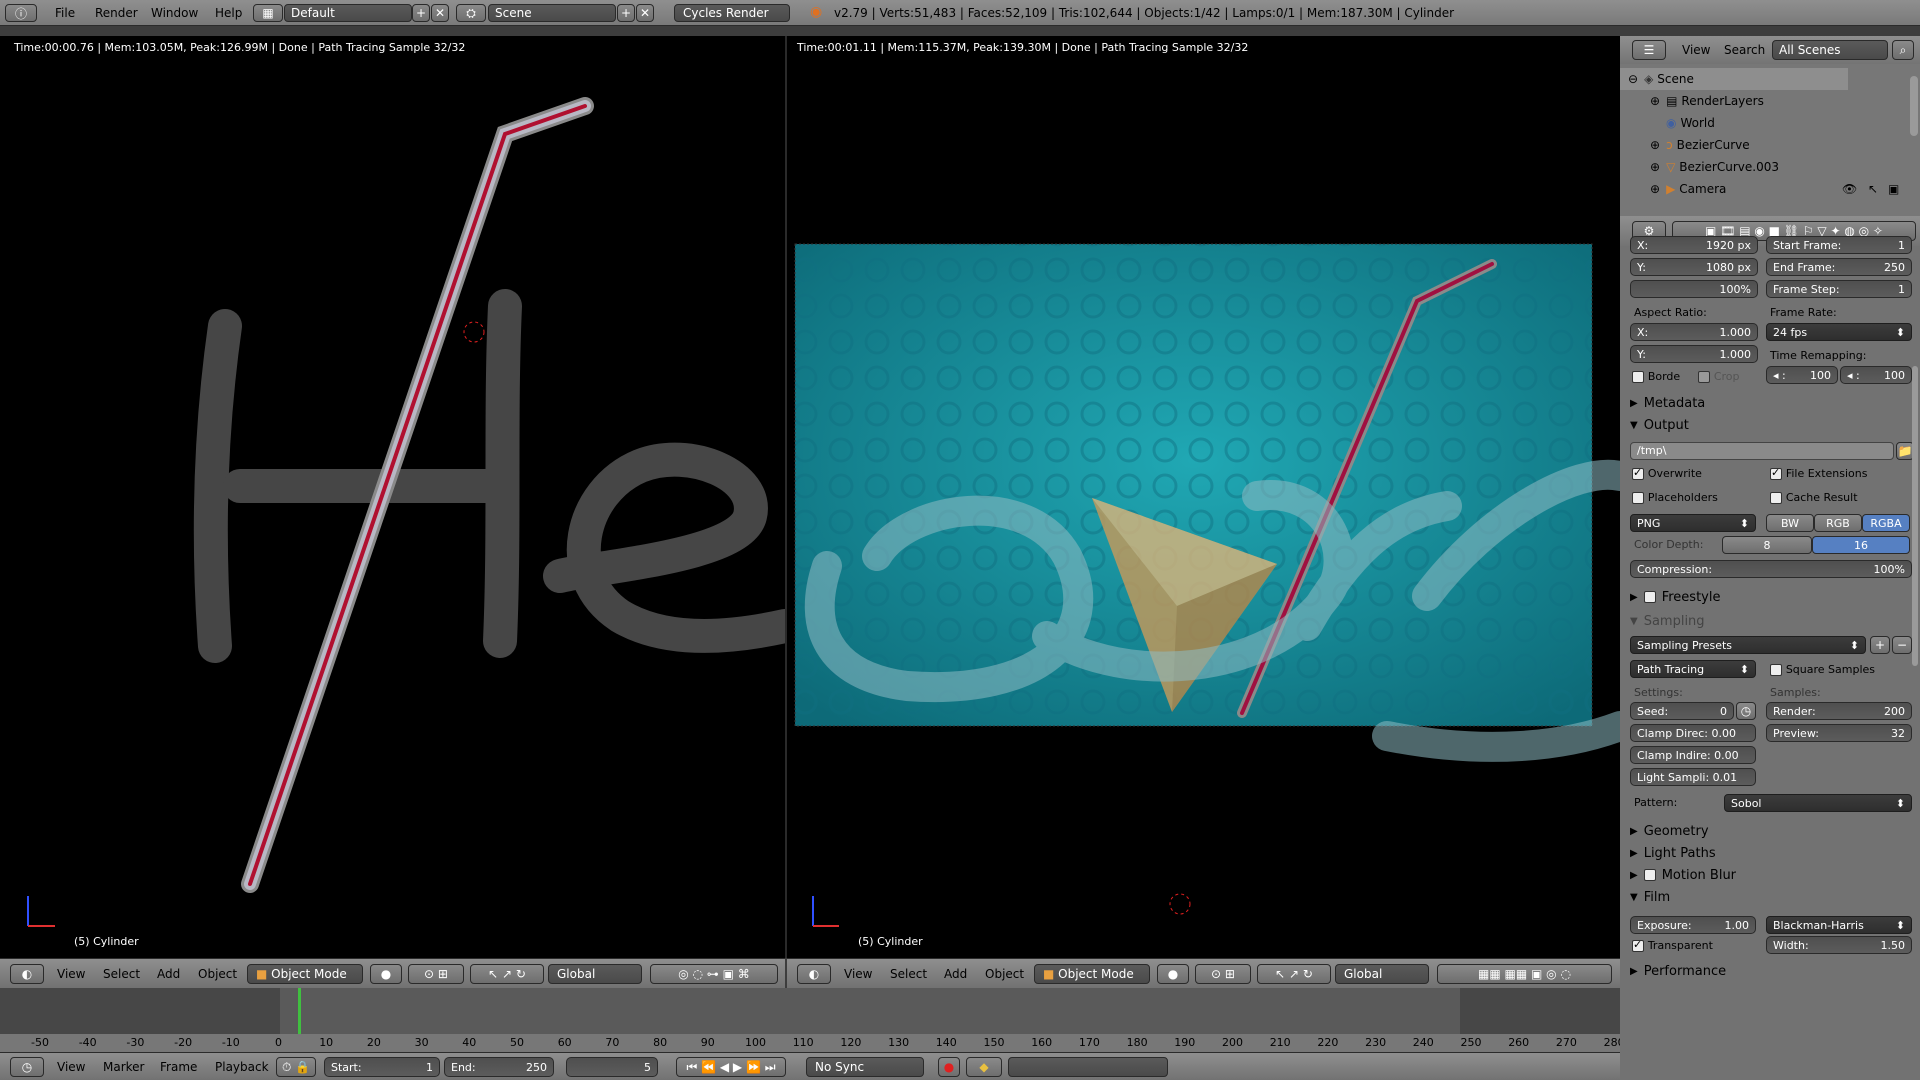 The image size is (1920, 1080). I want to click on outliner-row-beziercurve-003: ⊕ ▽ BezierCurve.003, so click(1699, 167).